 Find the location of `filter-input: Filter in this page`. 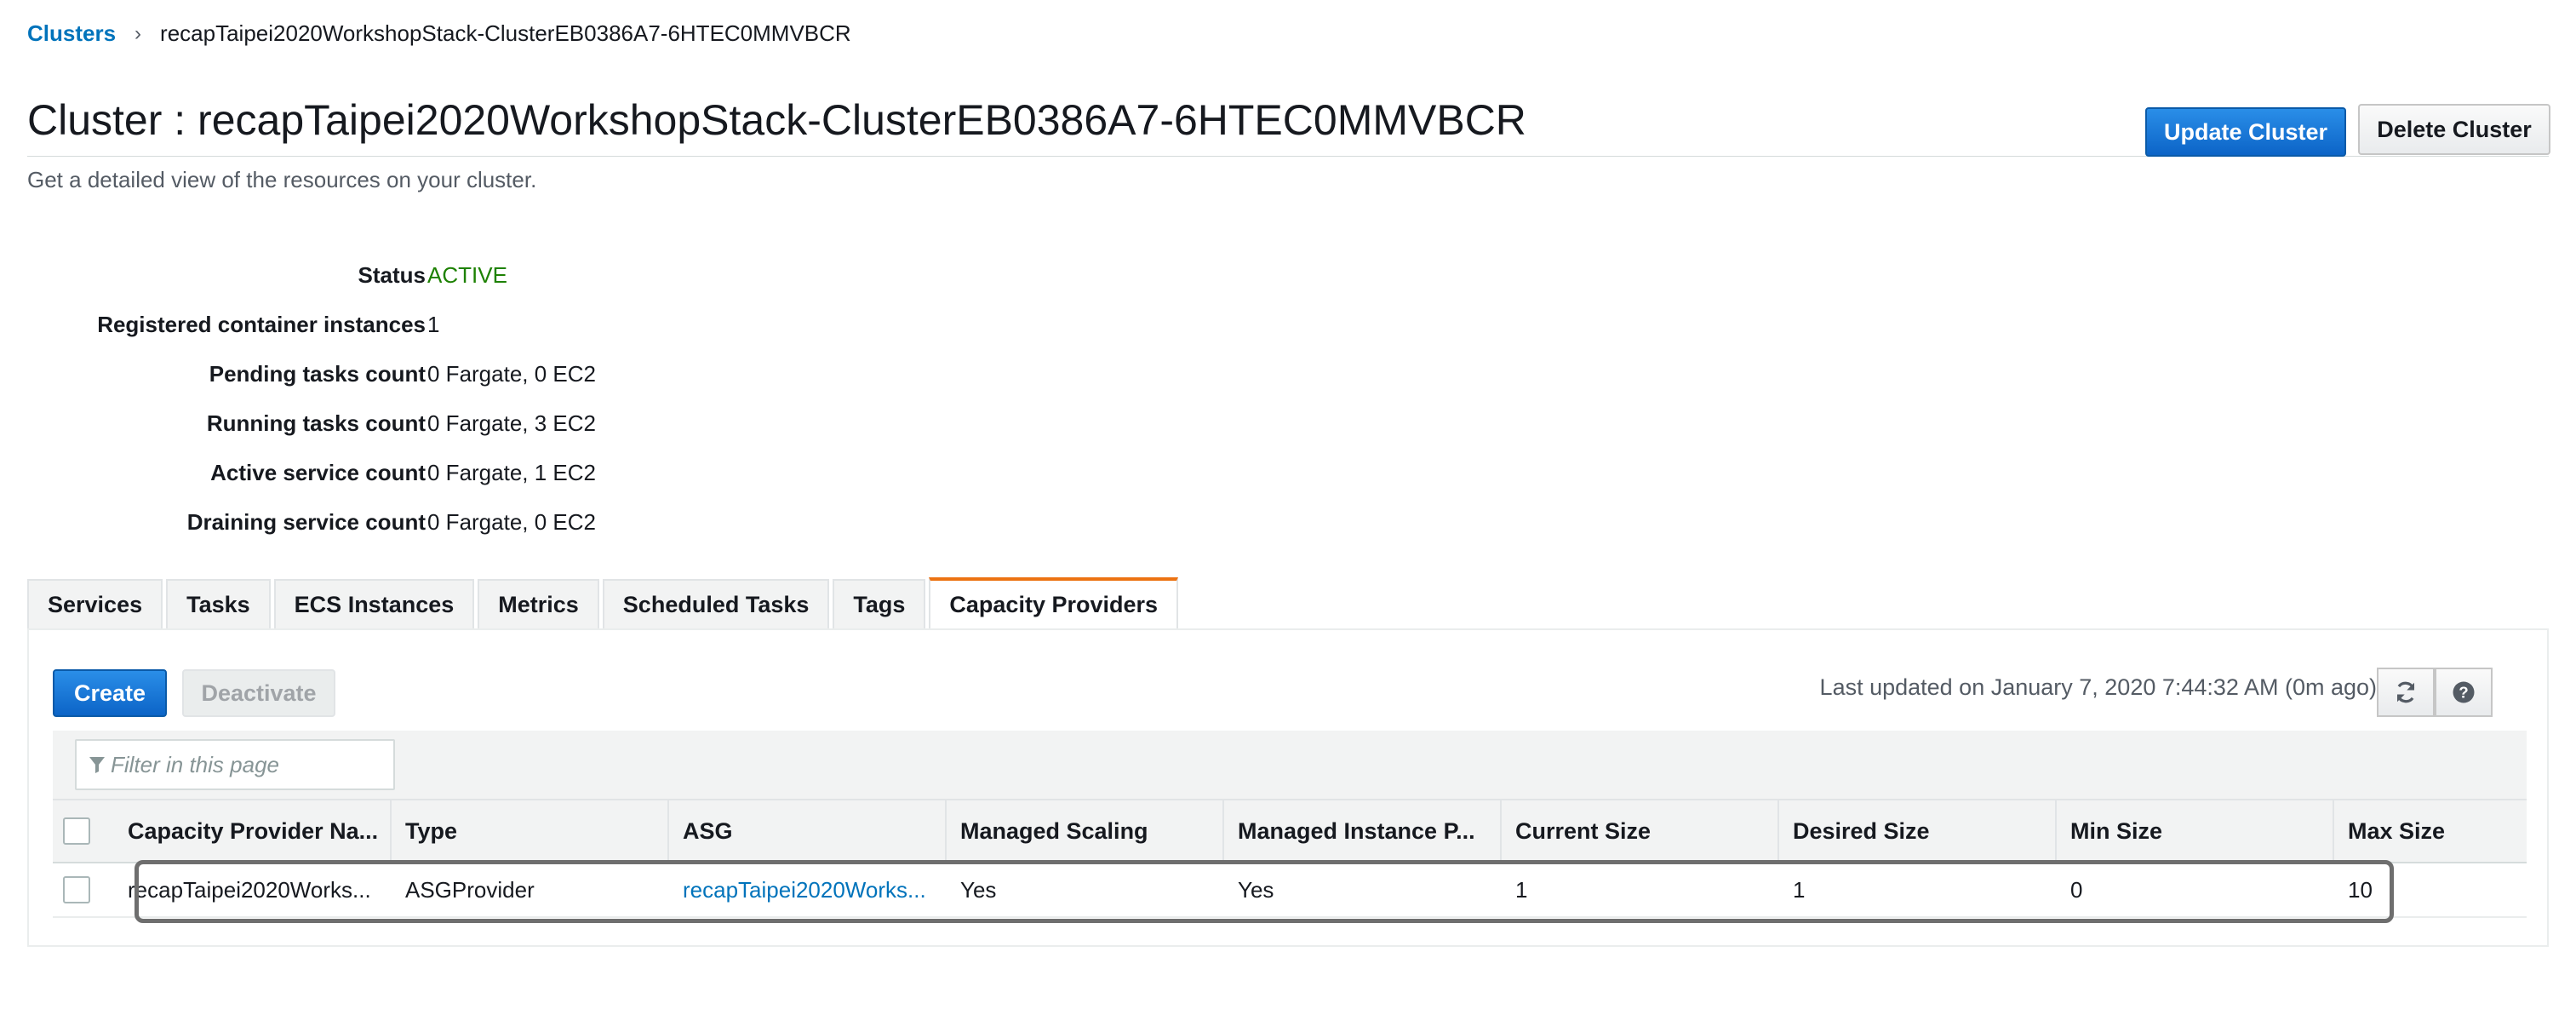

filter-input: Filter in this page is located at coordinates (235, 764).